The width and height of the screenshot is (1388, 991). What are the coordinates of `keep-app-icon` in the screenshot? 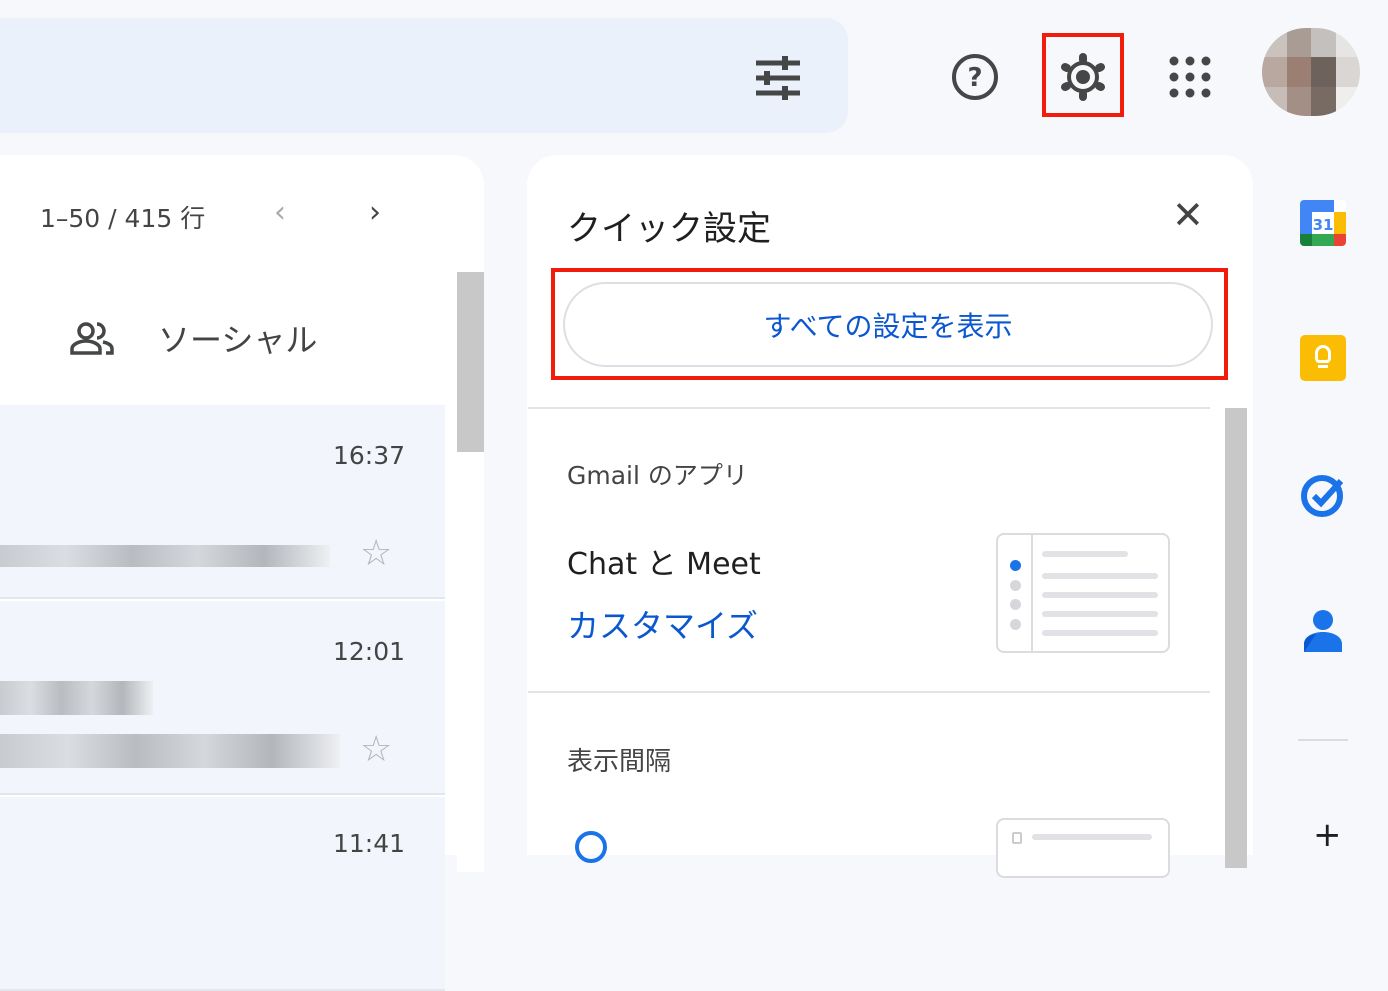 It's located at (1323, 358).